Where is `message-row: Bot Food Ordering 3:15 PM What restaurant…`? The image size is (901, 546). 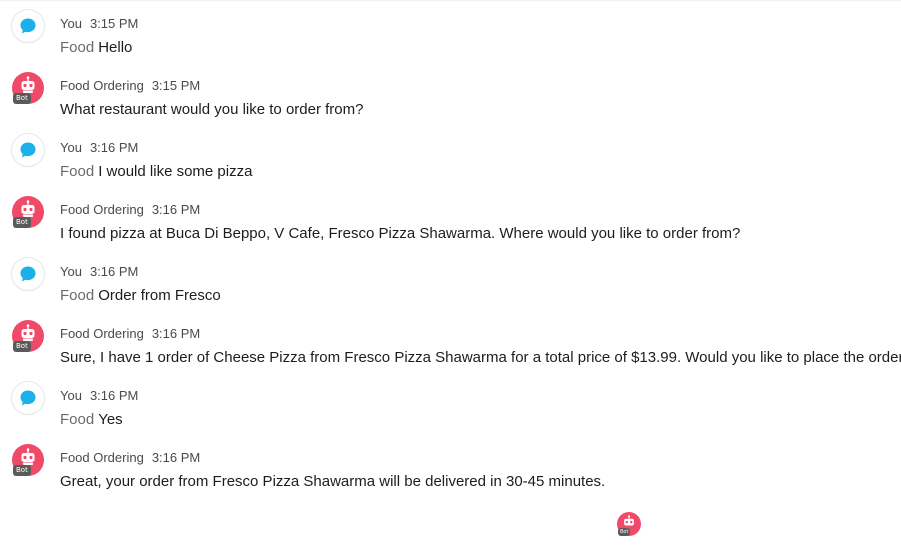 message-row: Bot Food Ordering 3:15 PM What restaurant… is located at coordinates (450, 99).